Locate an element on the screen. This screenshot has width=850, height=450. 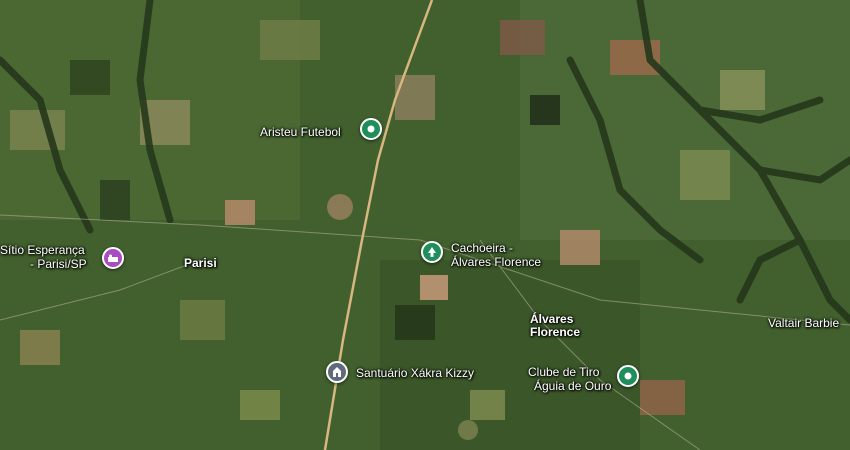
santuario-label: Santuário Xákra Kizzy is located at coordinates (415, 373).